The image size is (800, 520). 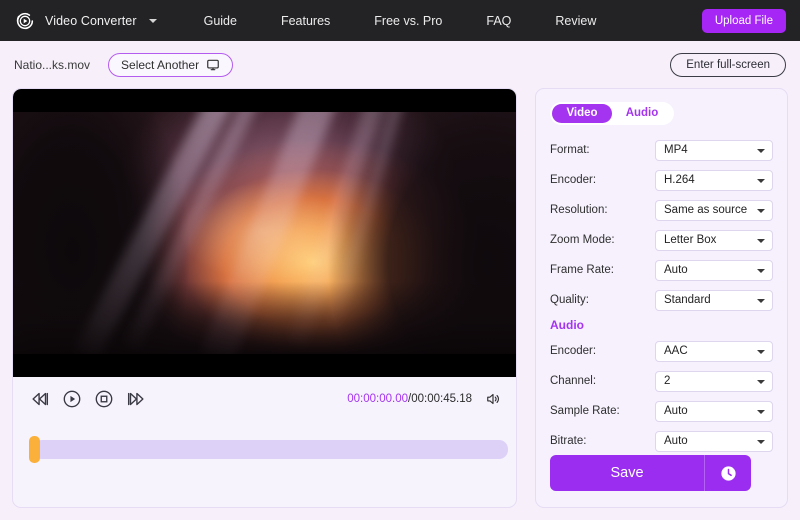 I want to click on select-format-value: MP4, so click(x=676, y=150).